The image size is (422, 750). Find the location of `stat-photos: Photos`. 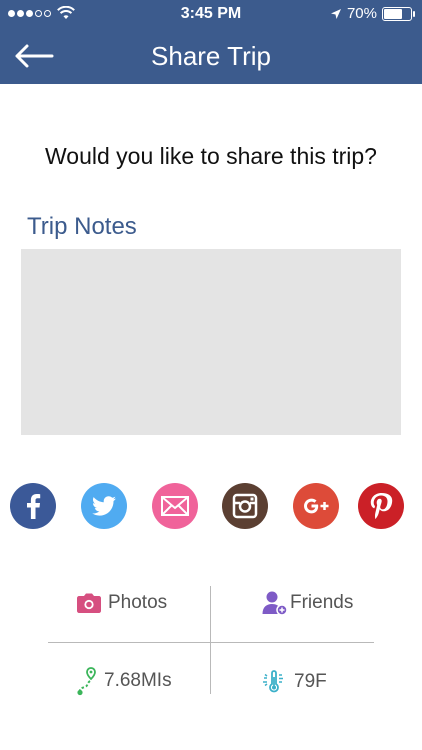

stat-photos: Photos is located at coordinates (121, 603).